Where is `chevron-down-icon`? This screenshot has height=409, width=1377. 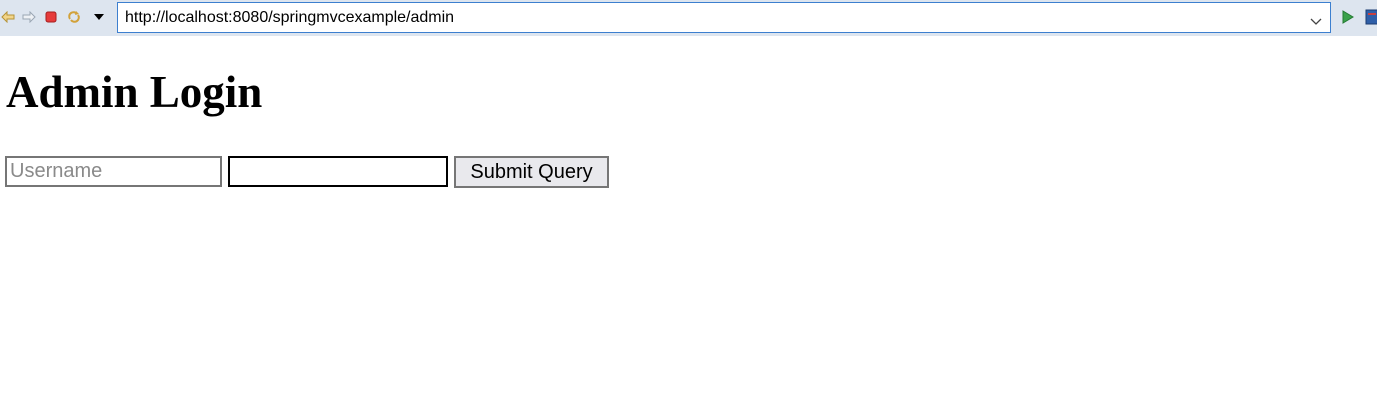 chevron-down-icon is located at coordinates (1316, 19).